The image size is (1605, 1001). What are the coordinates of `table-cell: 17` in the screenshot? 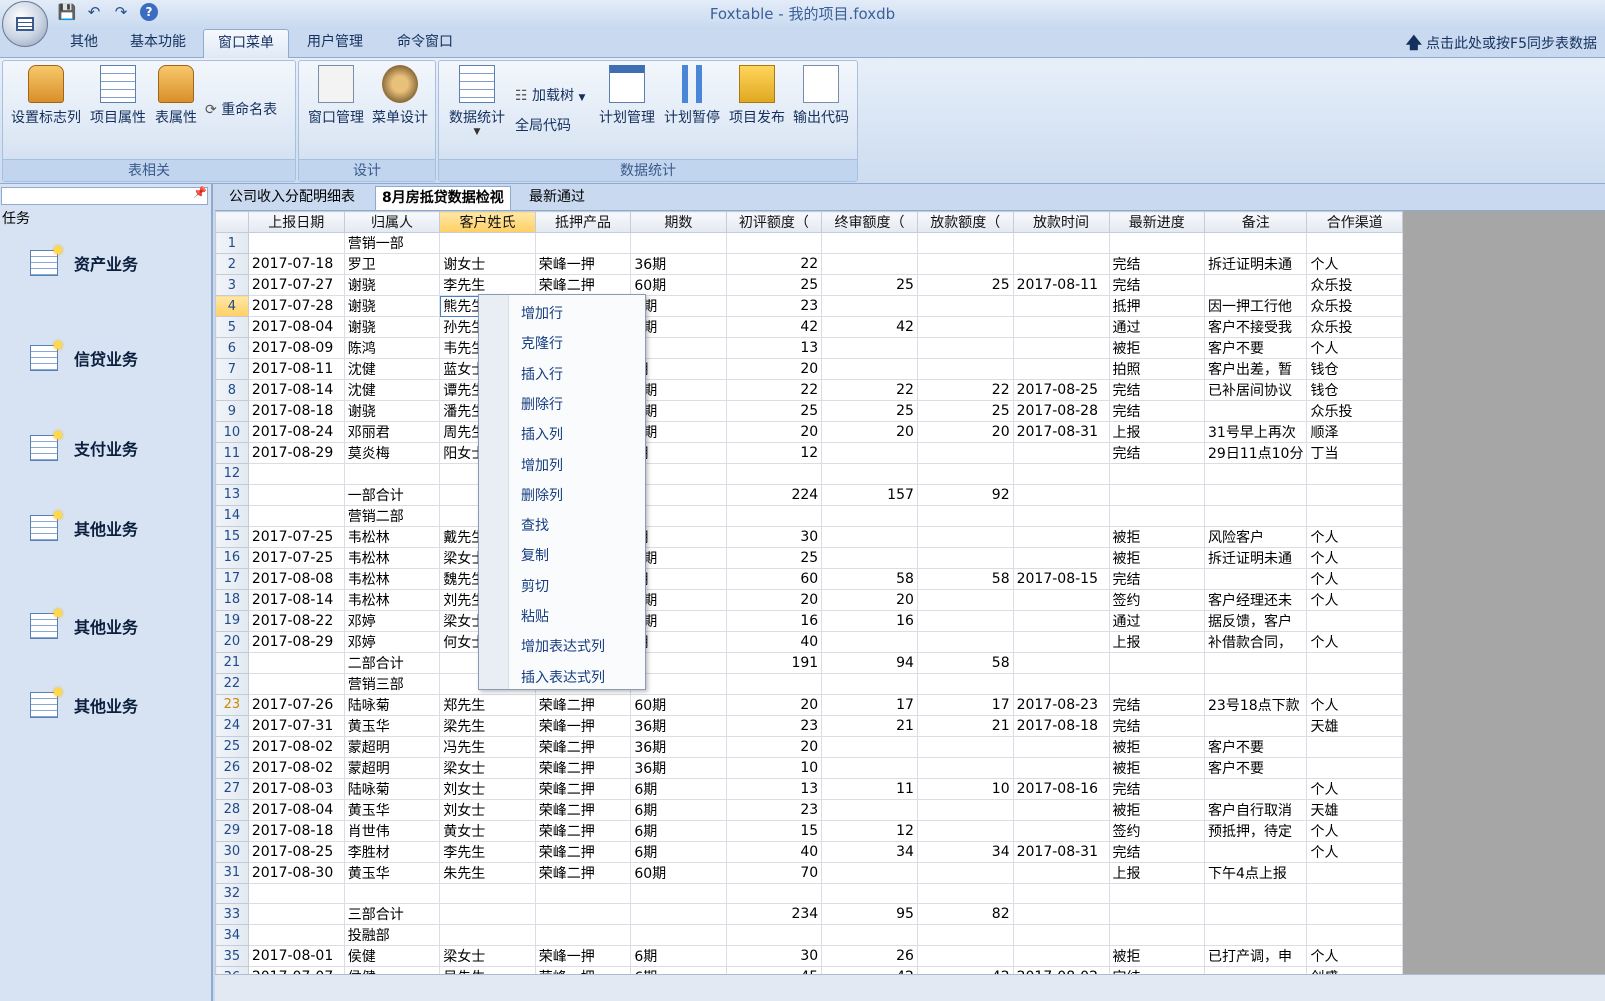 It's located at (965, 704).